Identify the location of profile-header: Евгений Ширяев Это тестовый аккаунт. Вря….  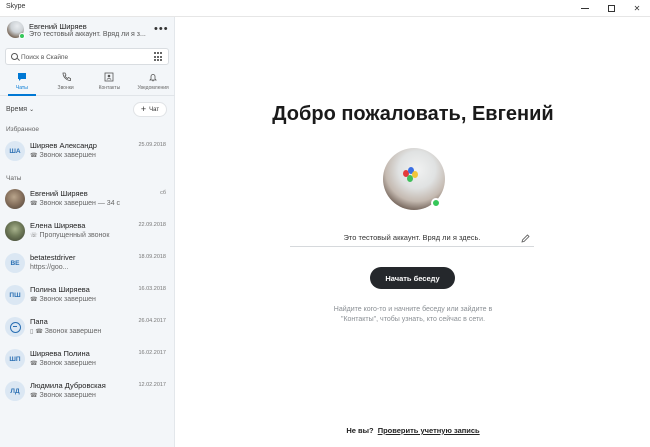
(87, 31).